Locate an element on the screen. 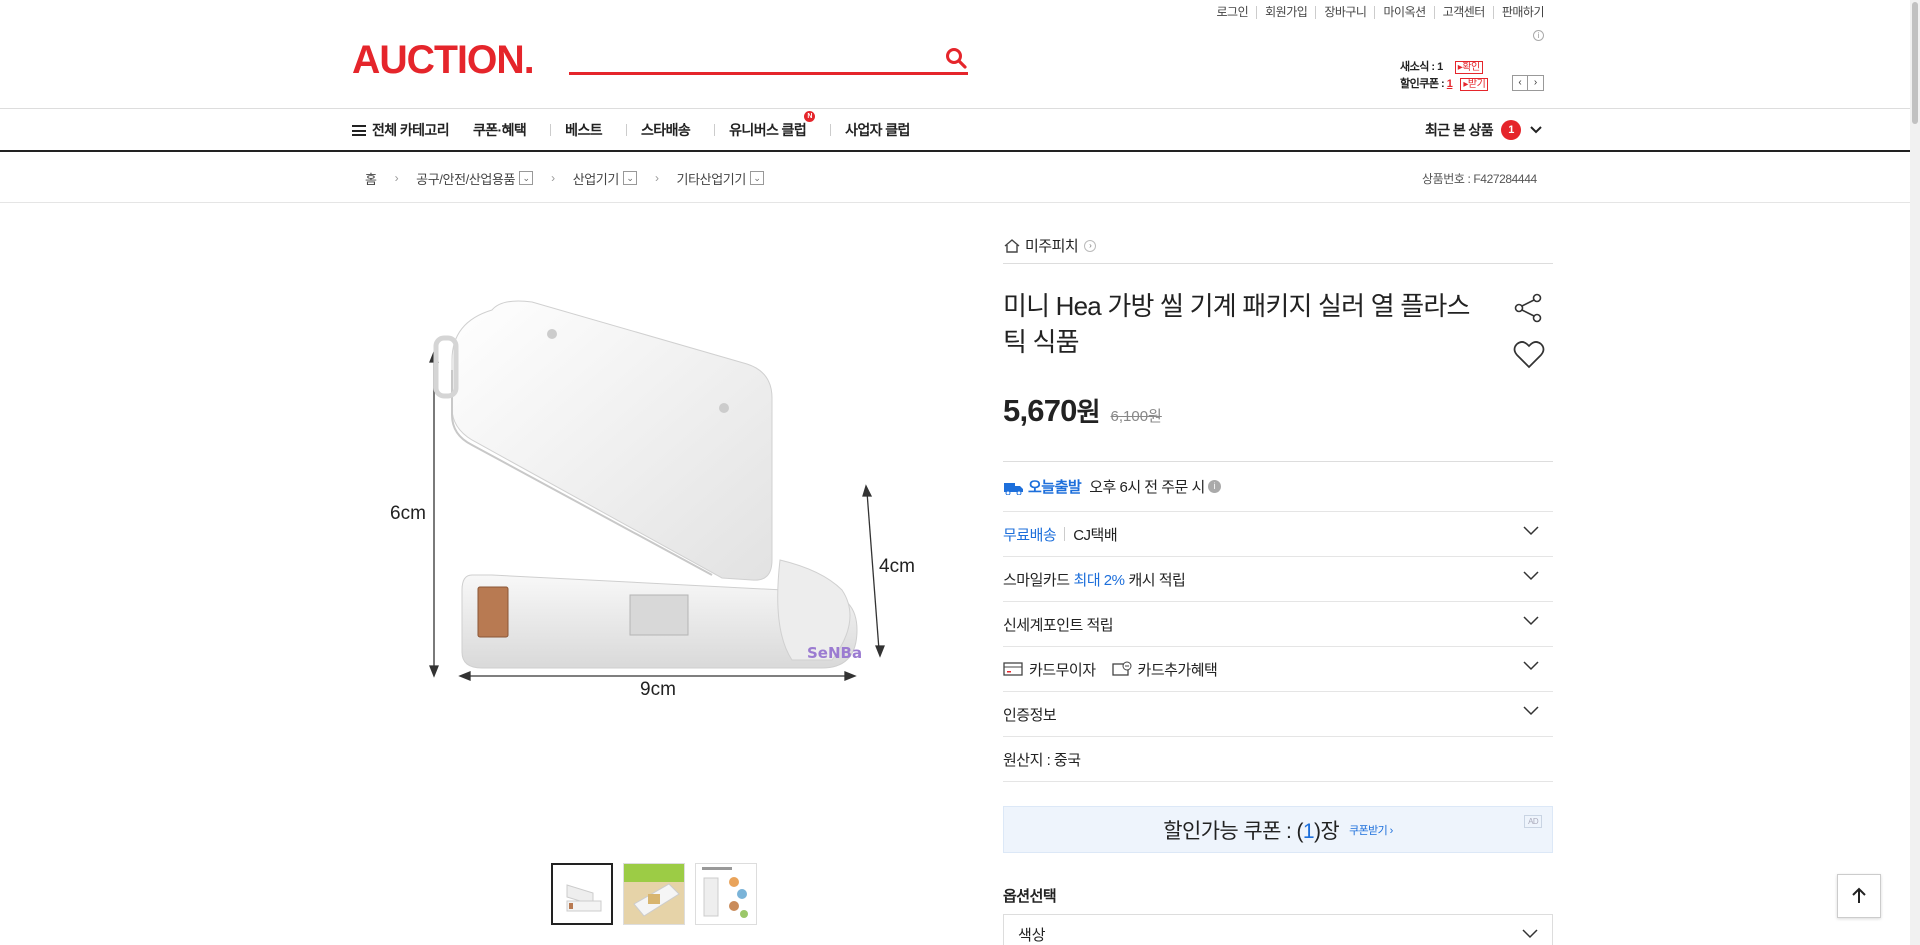 The image size is (1920, 945). search-bar is located at coordinates (768, 57).